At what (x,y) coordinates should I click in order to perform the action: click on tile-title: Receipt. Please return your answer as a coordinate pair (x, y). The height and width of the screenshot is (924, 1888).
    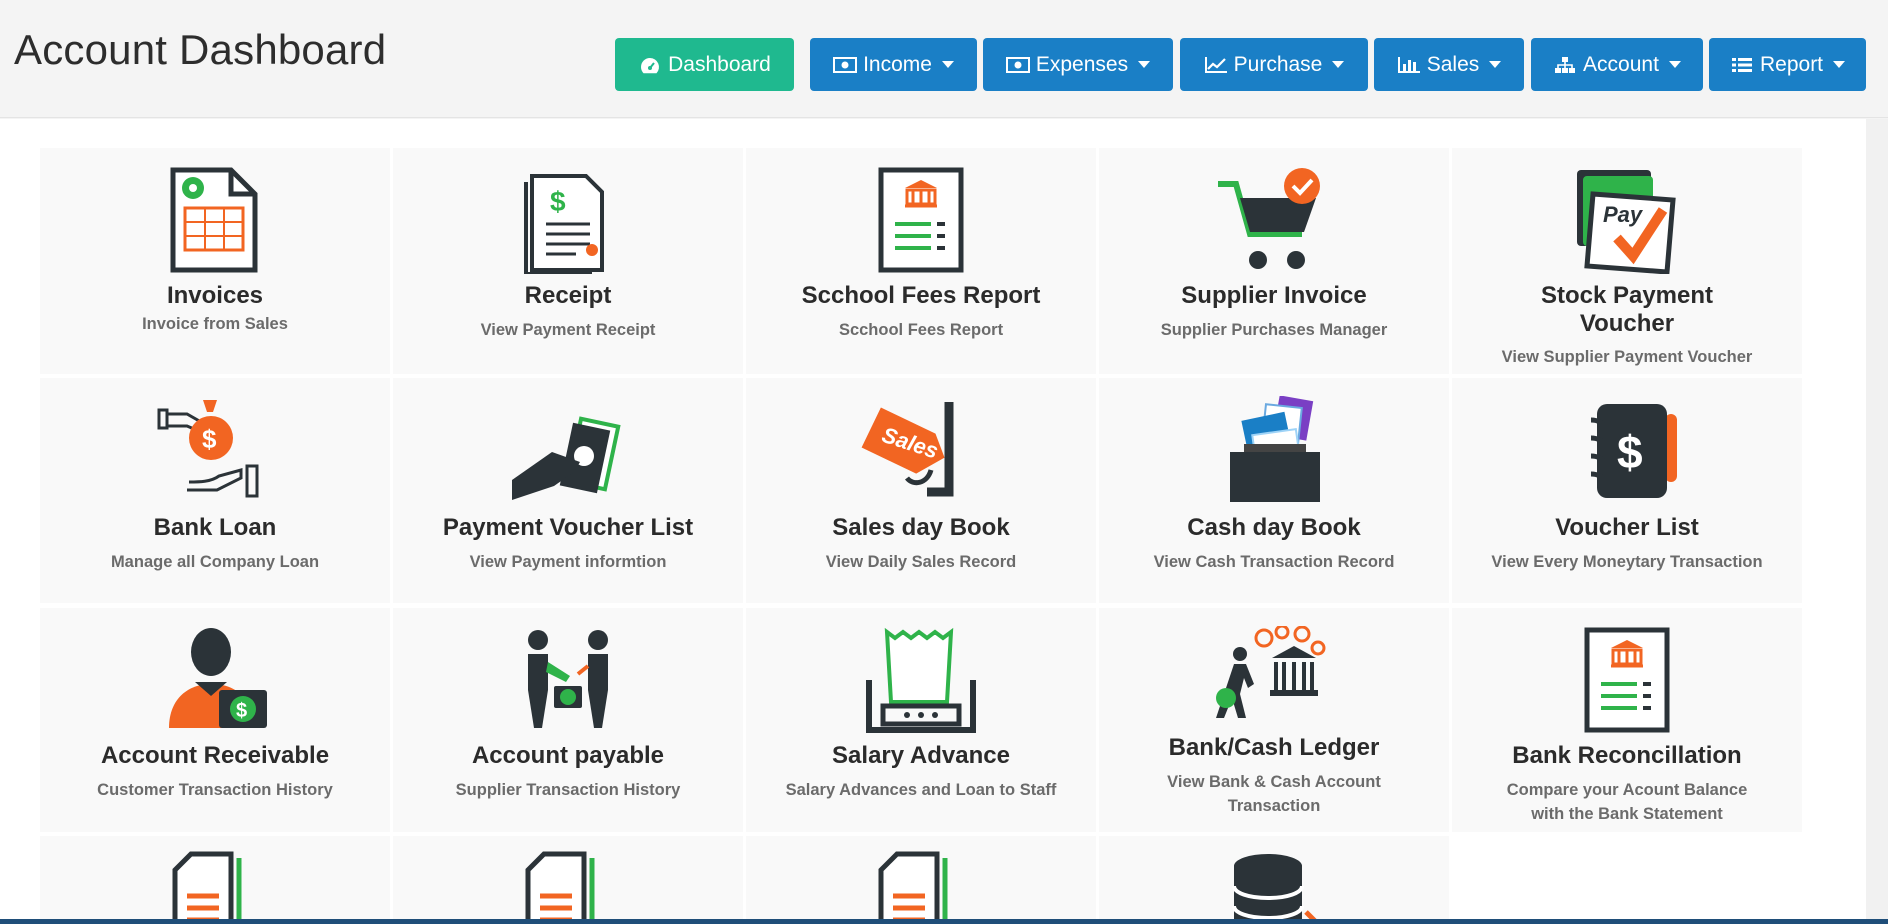
    Looking at the image, I should click on (568, 295).